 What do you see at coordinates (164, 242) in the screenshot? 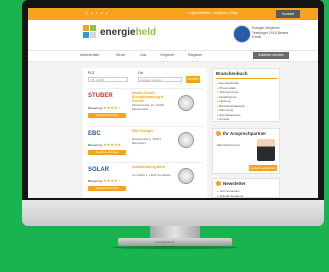
I see `stand-label: energieheld.de` at bounding box center [164, 242].